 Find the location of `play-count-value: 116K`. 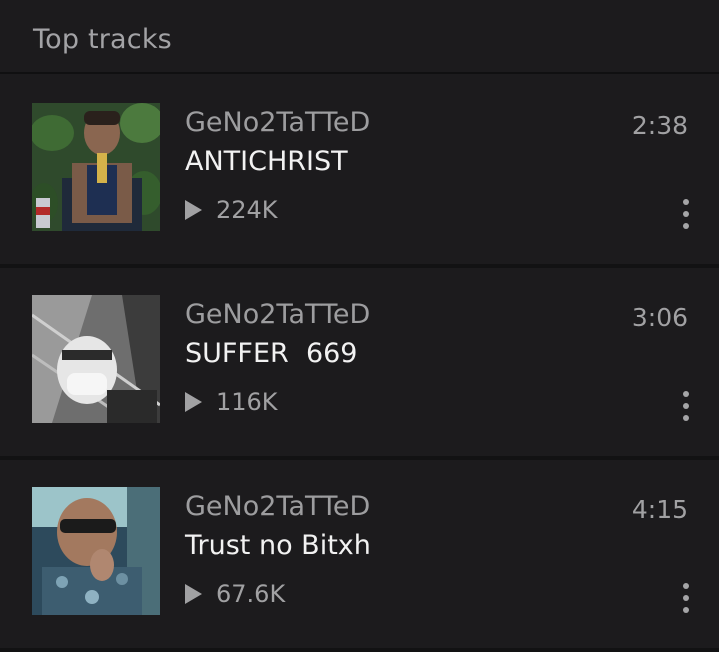

play-count-value: 116K is located at coordinates (247, 402).